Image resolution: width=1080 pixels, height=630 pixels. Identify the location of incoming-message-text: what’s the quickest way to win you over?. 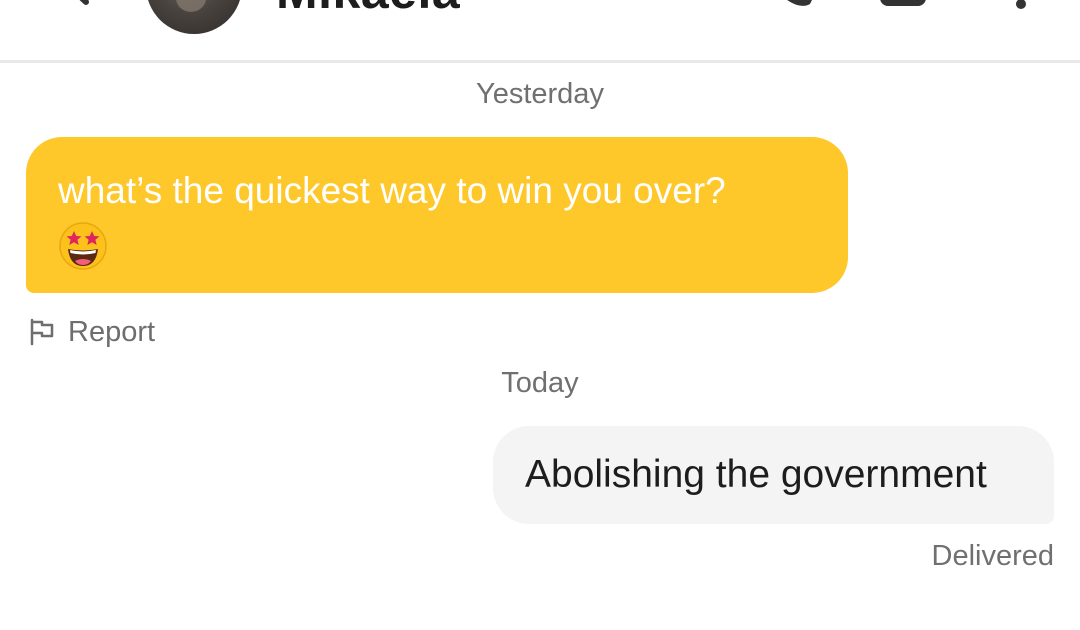
(392, 190).